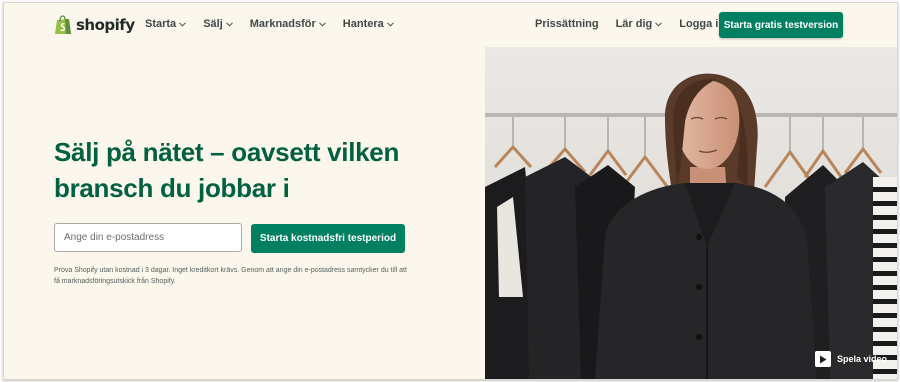  What do you see at coordinates (63, 24) in the screenshot?
I see `shopify-bag-icon` at bounding box center [63, 24].